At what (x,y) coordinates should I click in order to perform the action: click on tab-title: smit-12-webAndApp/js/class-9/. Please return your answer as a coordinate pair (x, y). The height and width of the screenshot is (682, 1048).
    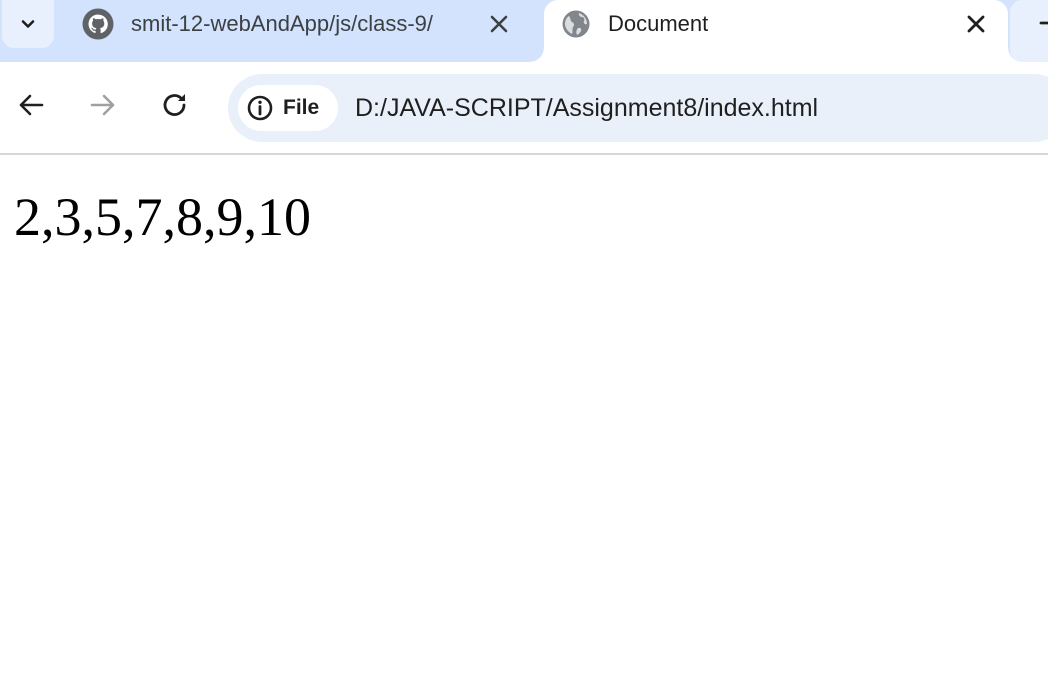
    Looking at the image, I should click on (282, 23).